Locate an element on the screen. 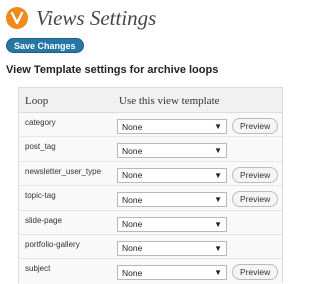 The height and width of the screenshot is (284, 320). section-title: View Template settings for archive loops is located at coordinates (112, 70).